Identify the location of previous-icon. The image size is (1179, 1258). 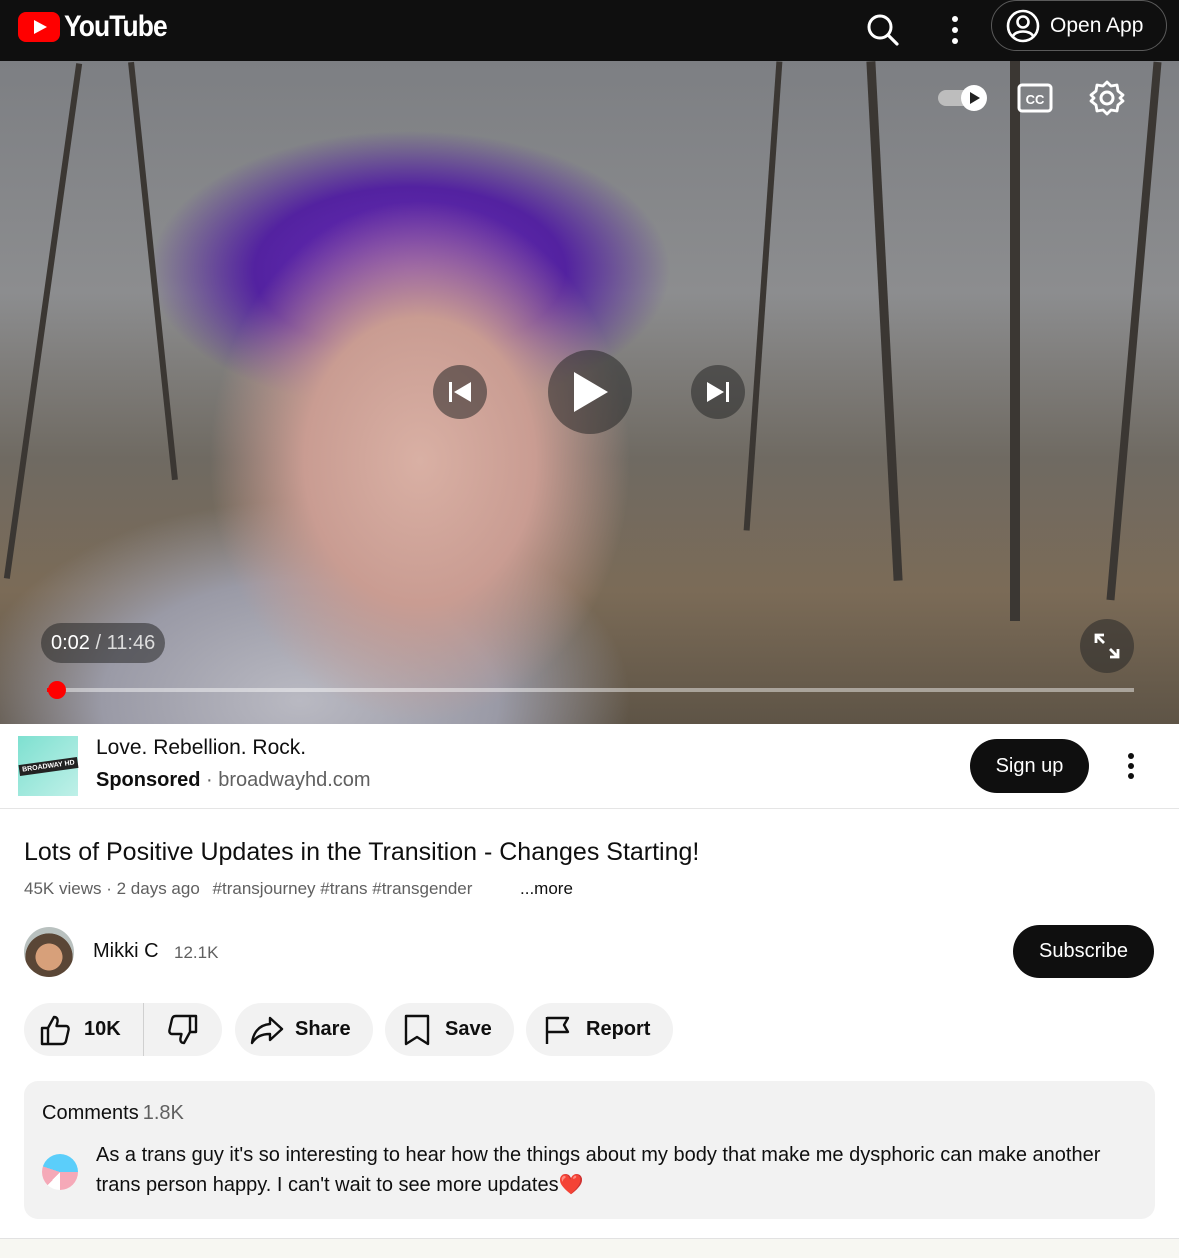
(460, 392).